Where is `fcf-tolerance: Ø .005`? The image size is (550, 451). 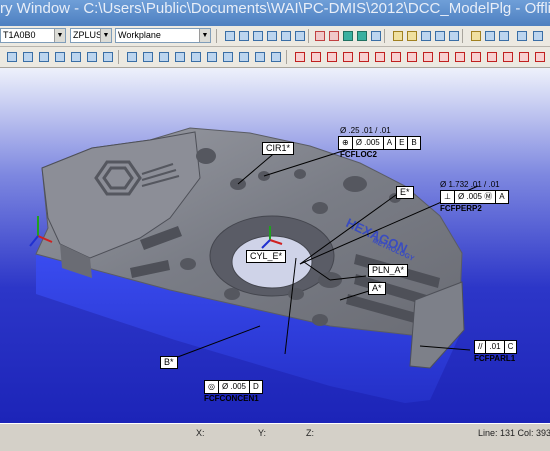 fcf-tolerance: Ø .005 is located at coordinates (234, 387).